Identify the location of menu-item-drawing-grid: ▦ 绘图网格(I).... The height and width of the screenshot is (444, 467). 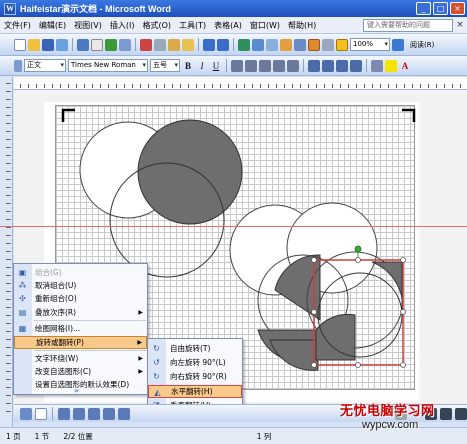
(80, 328).